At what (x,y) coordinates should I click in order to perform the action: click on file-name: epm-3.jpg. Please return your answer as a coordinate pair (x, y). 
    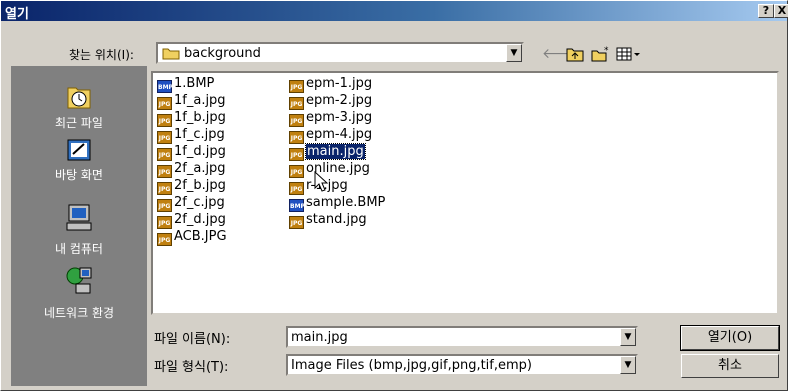
    Looking at the image, I should click on (339, 117).